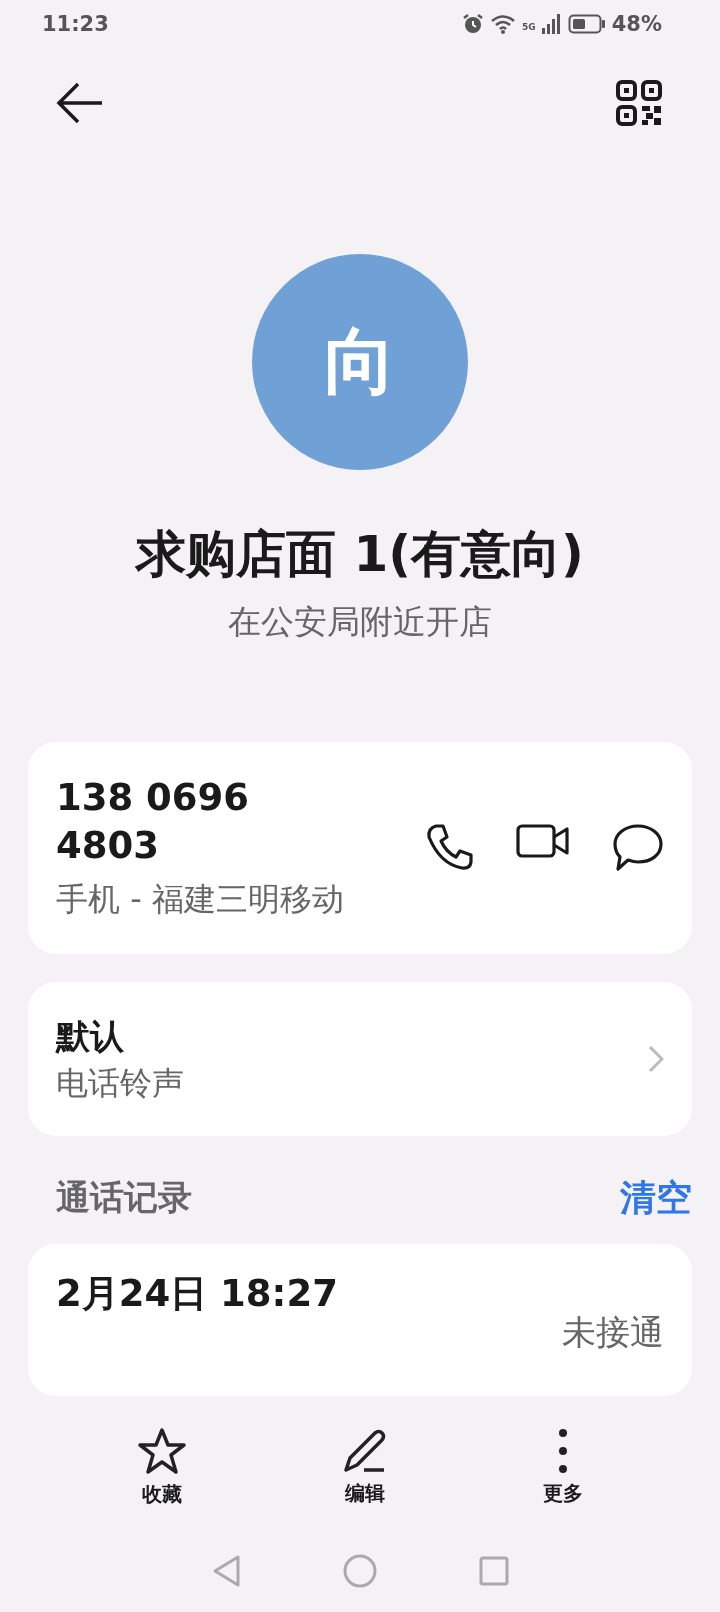 Image resolution: width=720 pixels, height=1612 pixels. What do you see at coordinates (359, 554) in the screenshot?
I see `contact-name: 求购店面 1(有意向)` at bounding box center [359, 554].